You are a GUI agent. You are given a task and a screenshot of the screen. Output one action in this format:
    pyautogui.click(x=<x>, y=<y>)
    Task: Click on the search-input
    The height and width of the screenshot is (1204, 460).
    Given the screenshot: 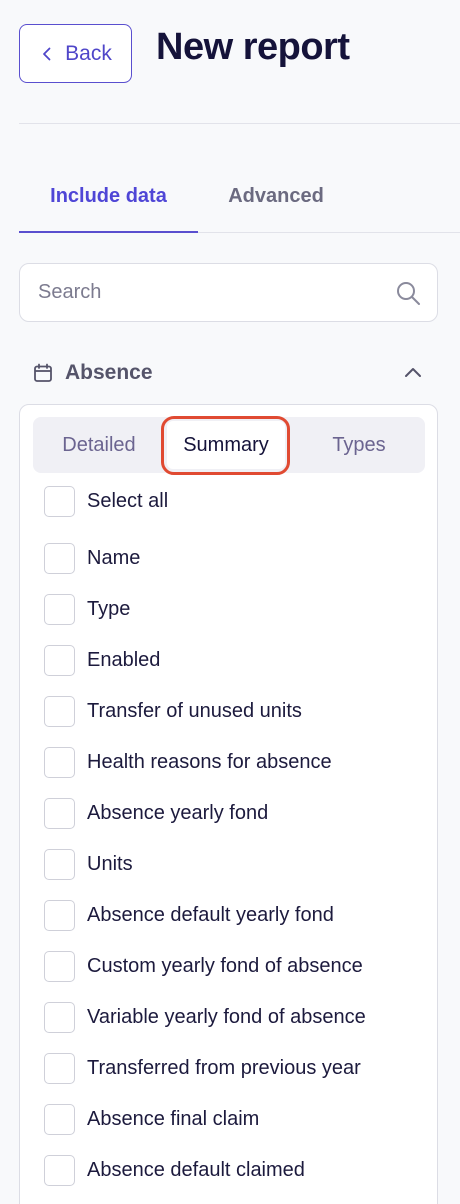 What is the action you would take?
    pyautogui.click(x=213, y=292)
    